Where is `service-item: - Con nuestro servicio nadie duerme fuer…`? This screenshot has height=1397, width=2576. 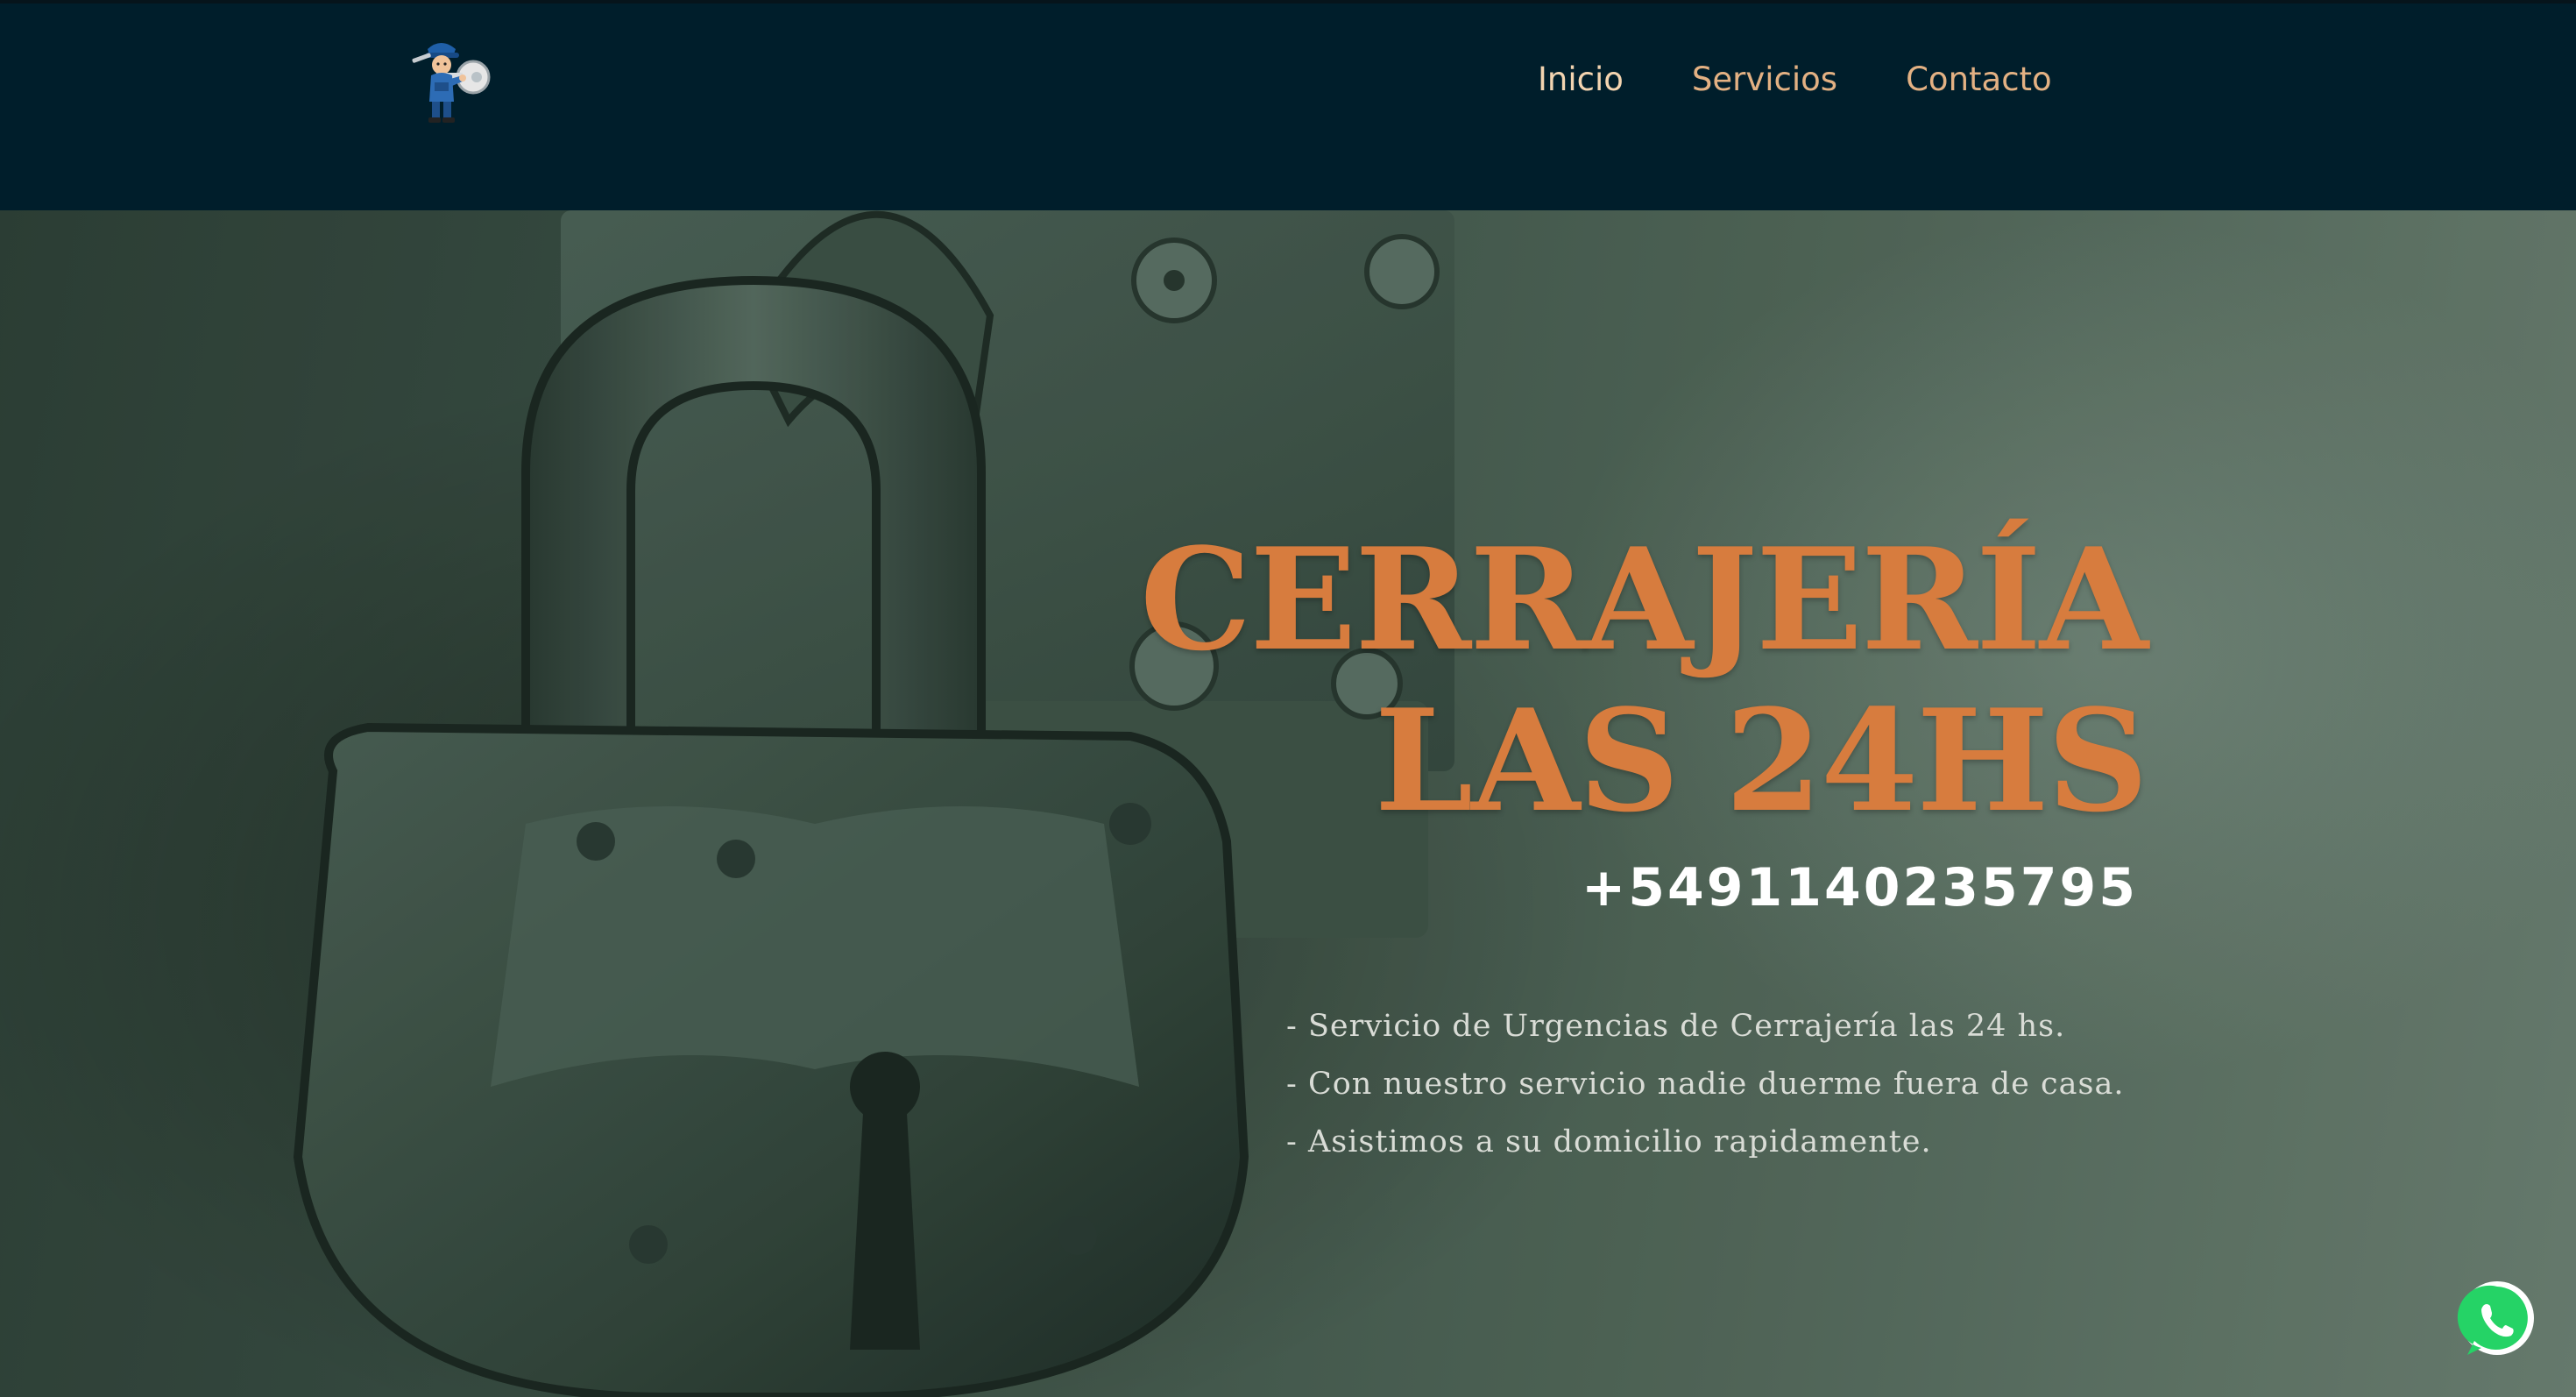
service-item: - Con nuestro servicio nadie duerme fuer… is located at coordinates (1705, 1084).